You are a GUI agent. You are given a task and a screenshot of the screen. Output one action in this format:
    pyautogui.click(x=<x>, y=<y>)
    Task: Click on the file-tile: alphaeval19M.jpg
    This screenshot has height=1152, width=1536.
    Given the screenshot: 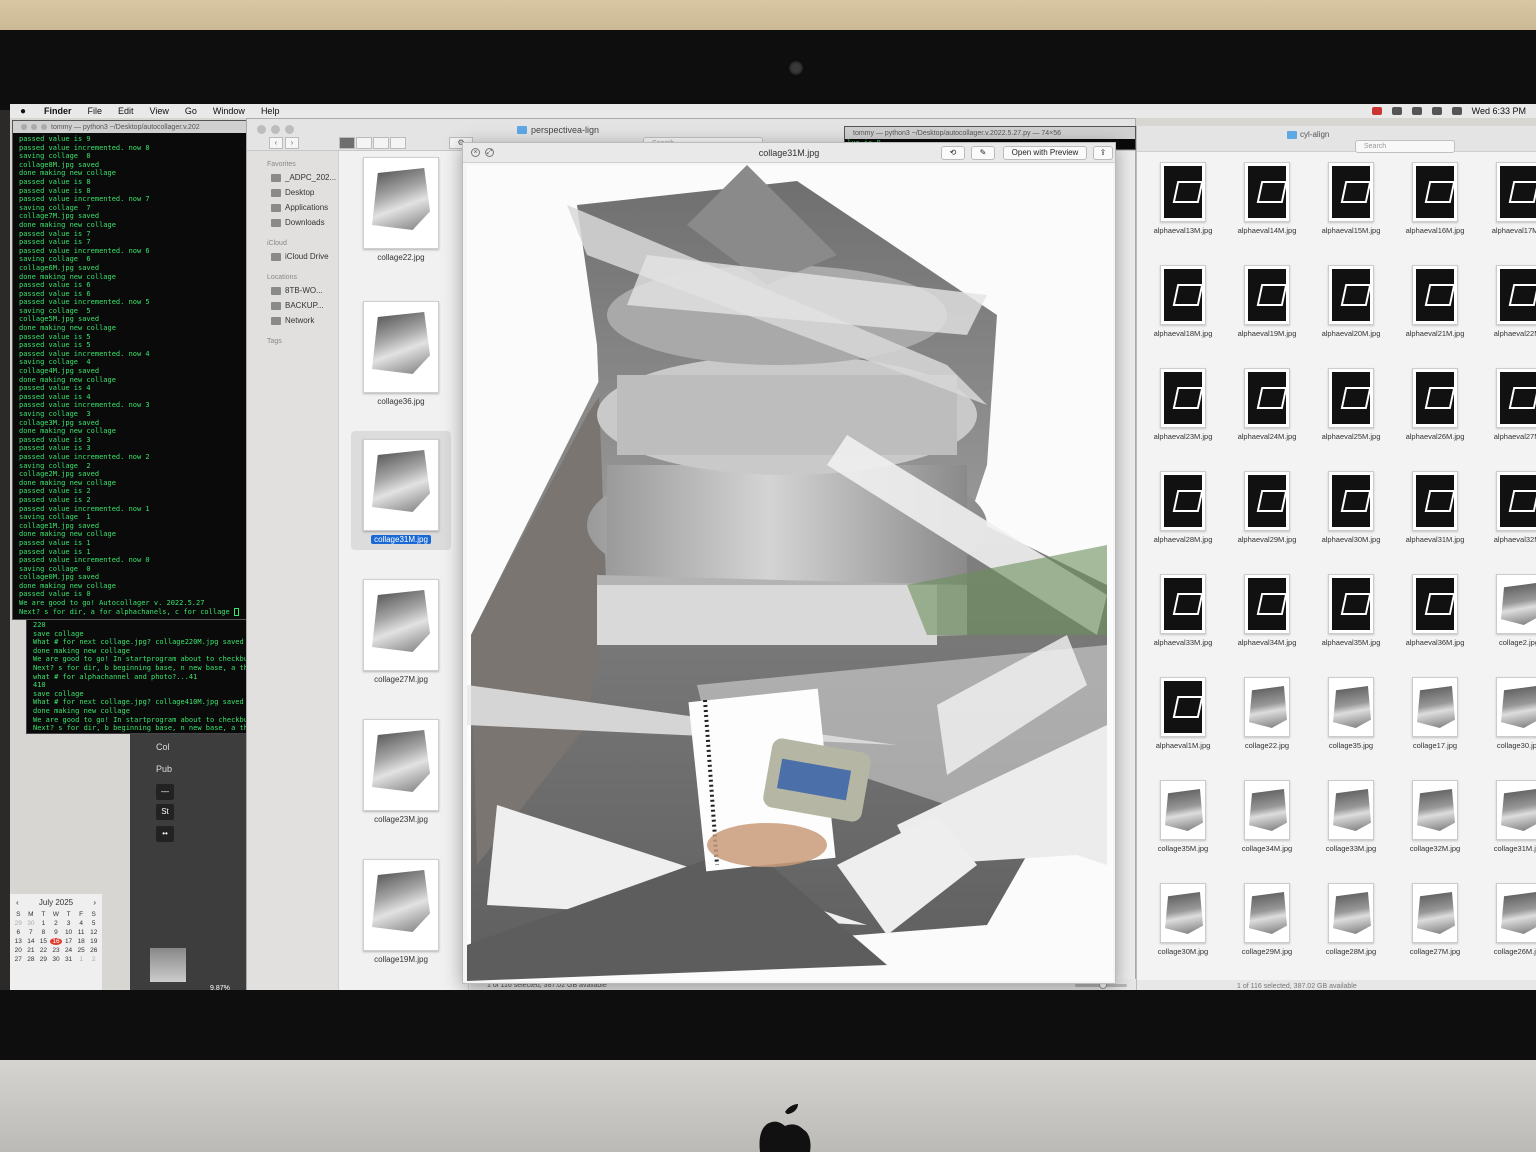 What is the action you would take?
    pyautogui.click(x=1267, y=301)
    